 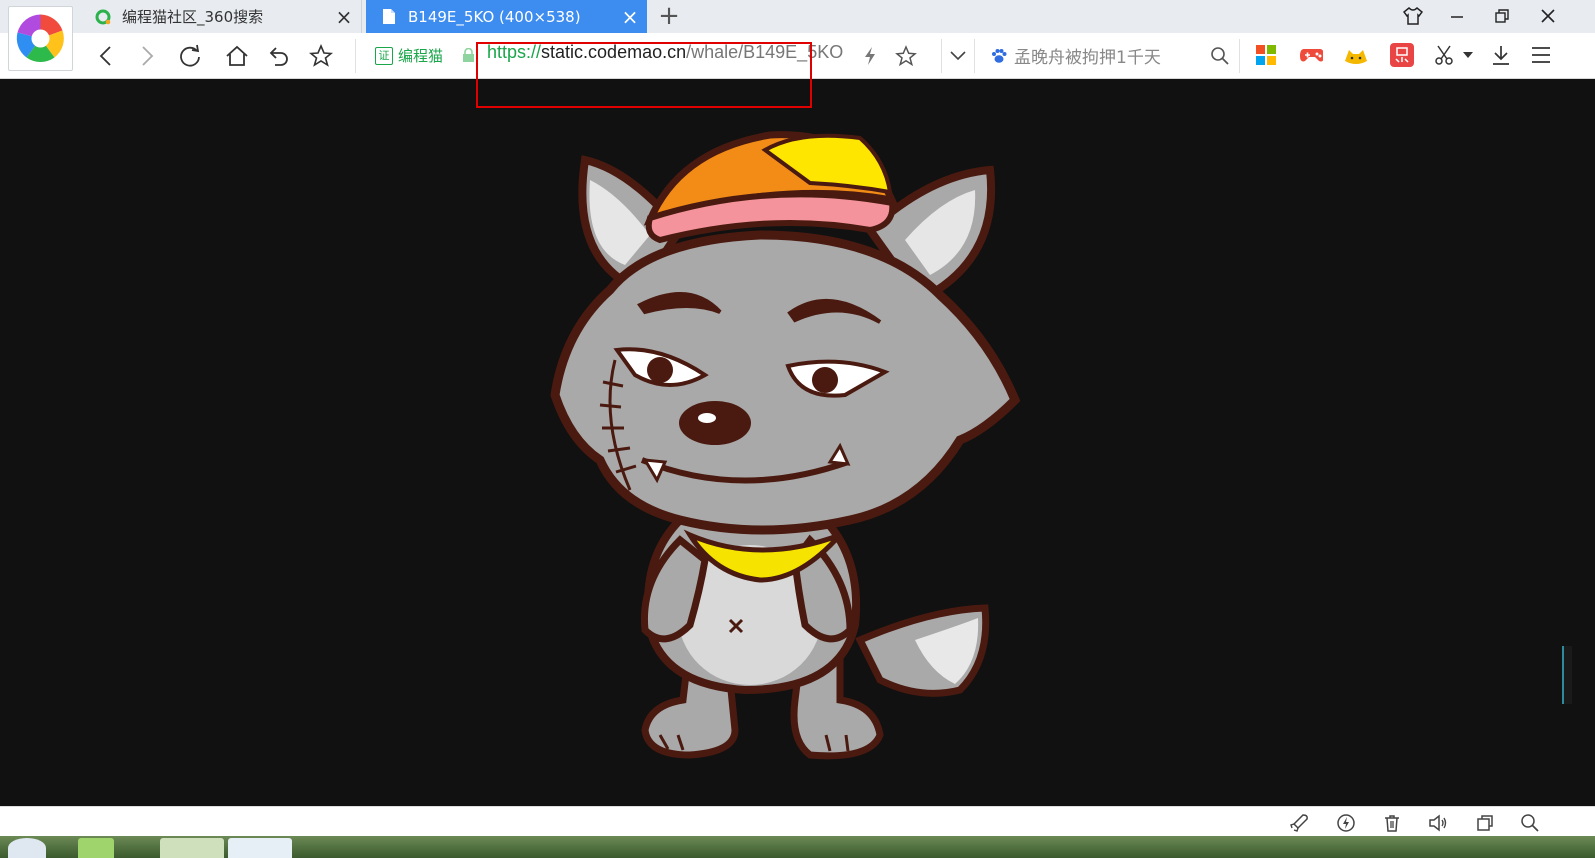 I want to click on download-icon, so click(x=1501, y=55).